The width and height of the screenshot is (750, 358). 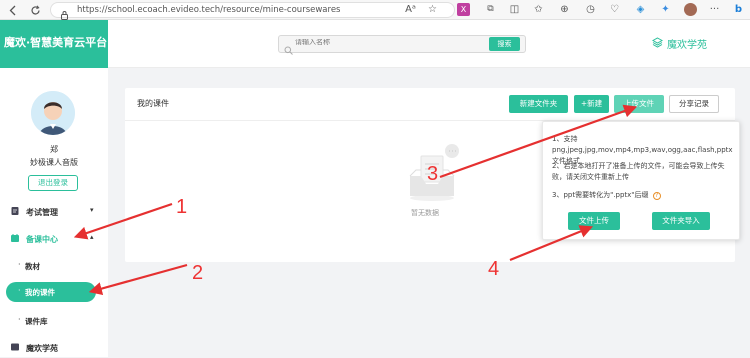 I want to click on menu-exam: 考试管理 ▾, so click(x=54, y=212).